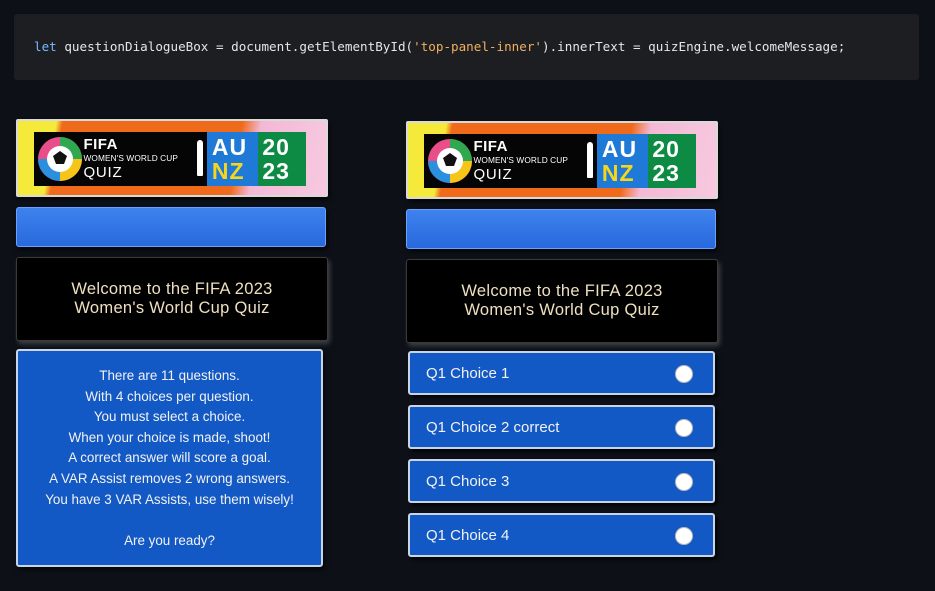 The image size is (935, 591). Describe the element at coordinates (468, 373) in the screenshot. I see `choice-label: Q1 Choice 1` at that location.